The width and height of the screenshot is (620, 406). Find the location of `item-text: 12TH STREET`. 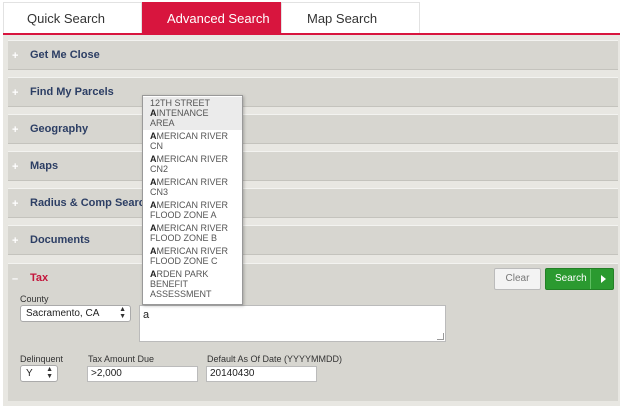

item-text: 12TH STREET is located at coordinates (180, 103).